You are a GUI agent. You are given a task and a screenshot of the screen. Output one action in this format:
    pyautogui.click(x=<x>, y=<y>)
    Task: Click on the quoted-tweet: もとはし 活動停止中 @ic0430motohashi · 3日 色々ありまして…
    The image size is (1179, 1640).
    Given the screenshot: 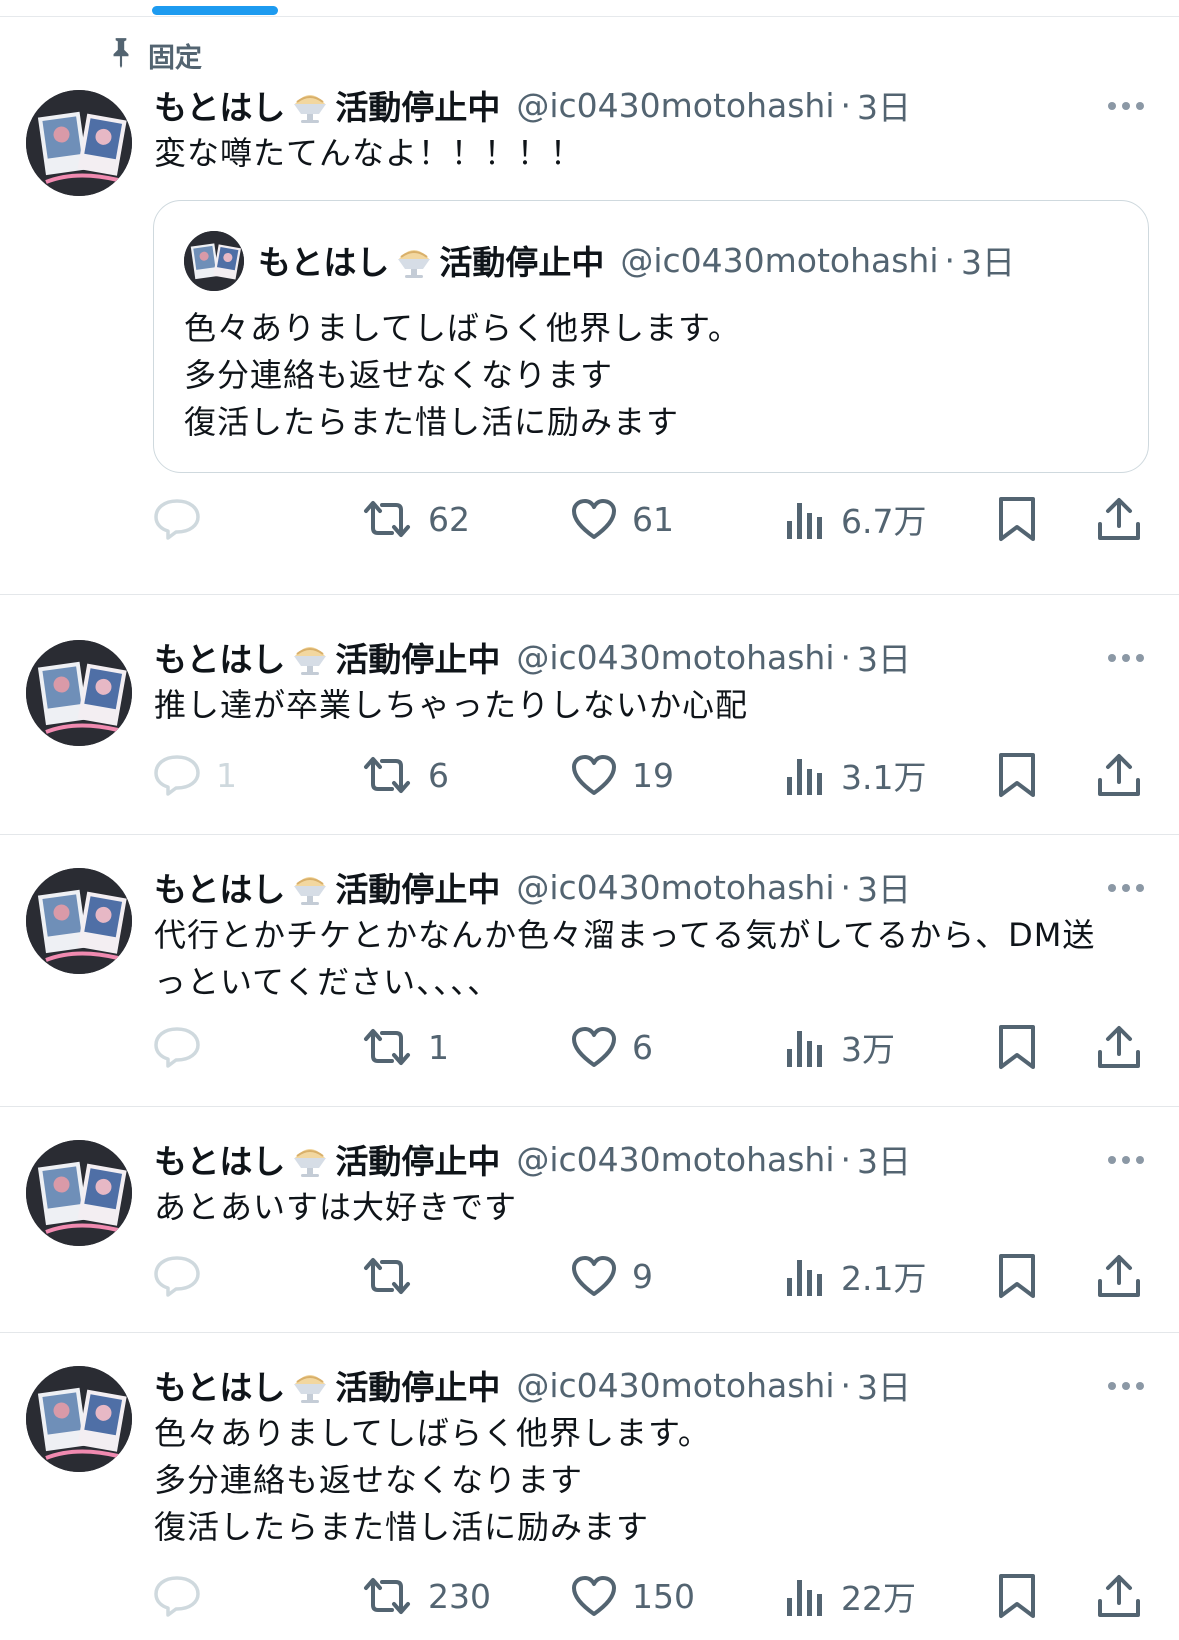 What is the action you would take?
    pyautogui.click(x=651, y=336)
    